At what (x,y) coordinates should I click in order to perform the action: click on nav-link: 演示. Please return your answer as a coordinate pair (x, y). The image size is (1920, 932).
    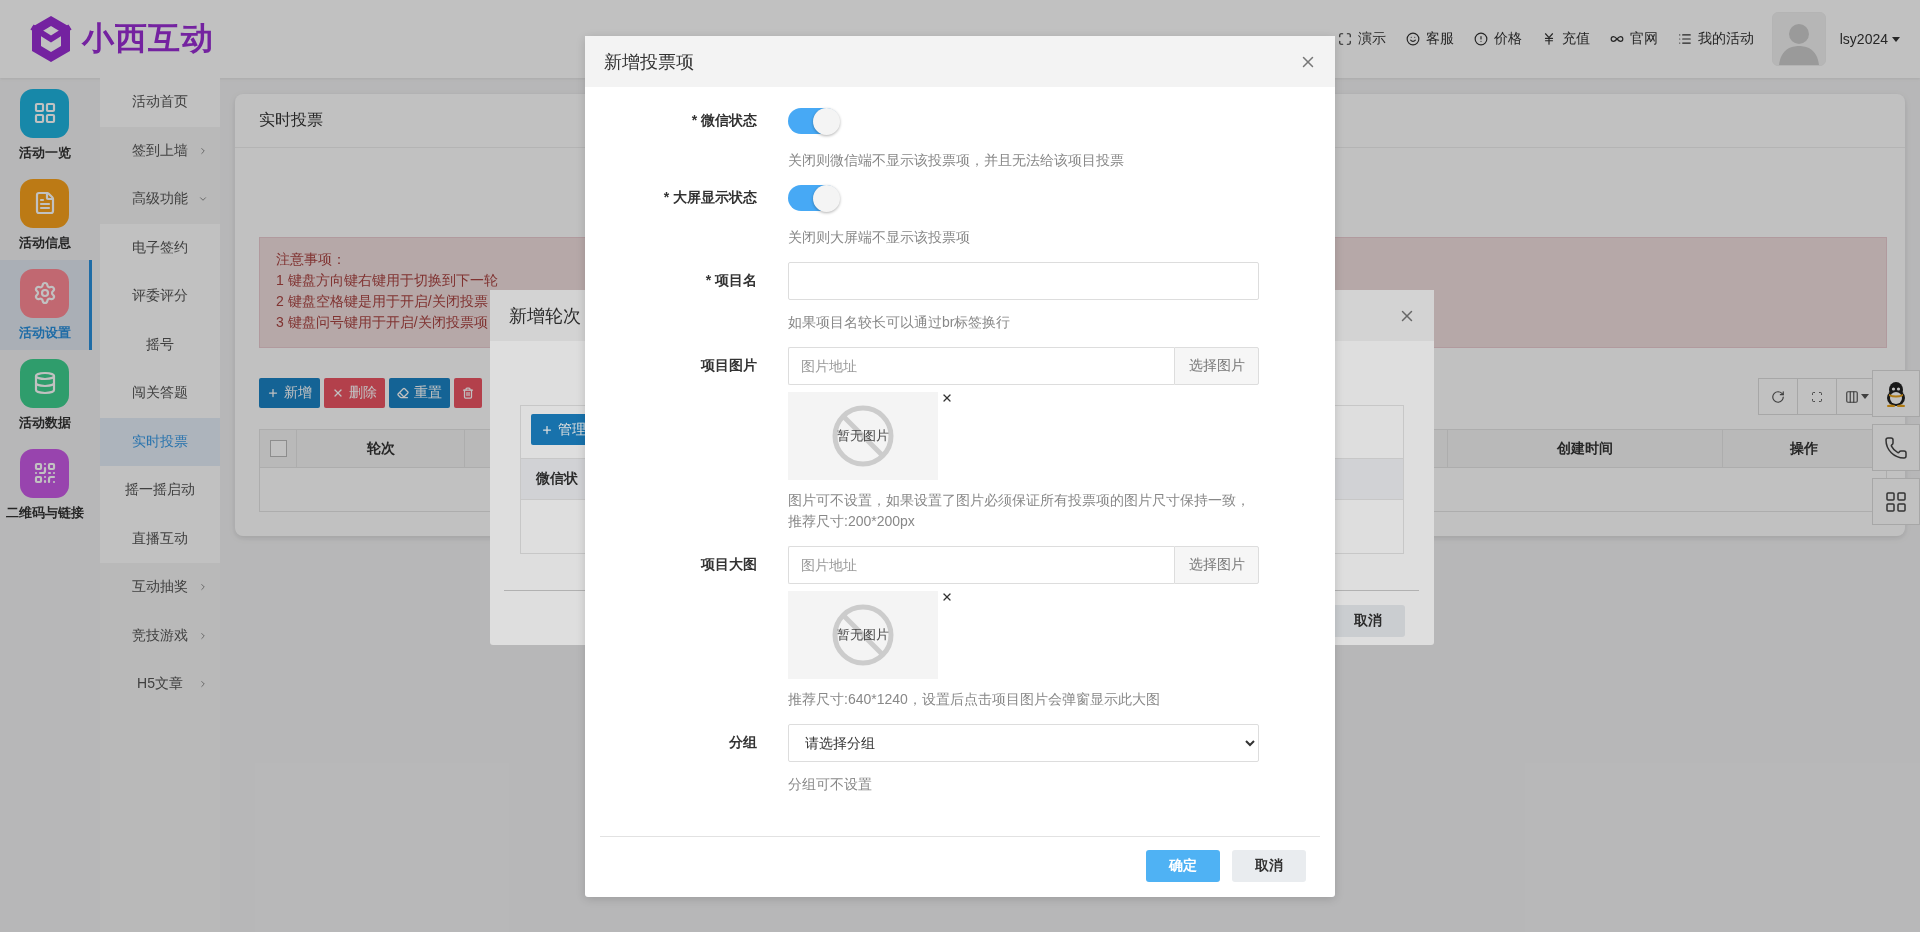
    Looking at the image, I should click on (1361, 39).